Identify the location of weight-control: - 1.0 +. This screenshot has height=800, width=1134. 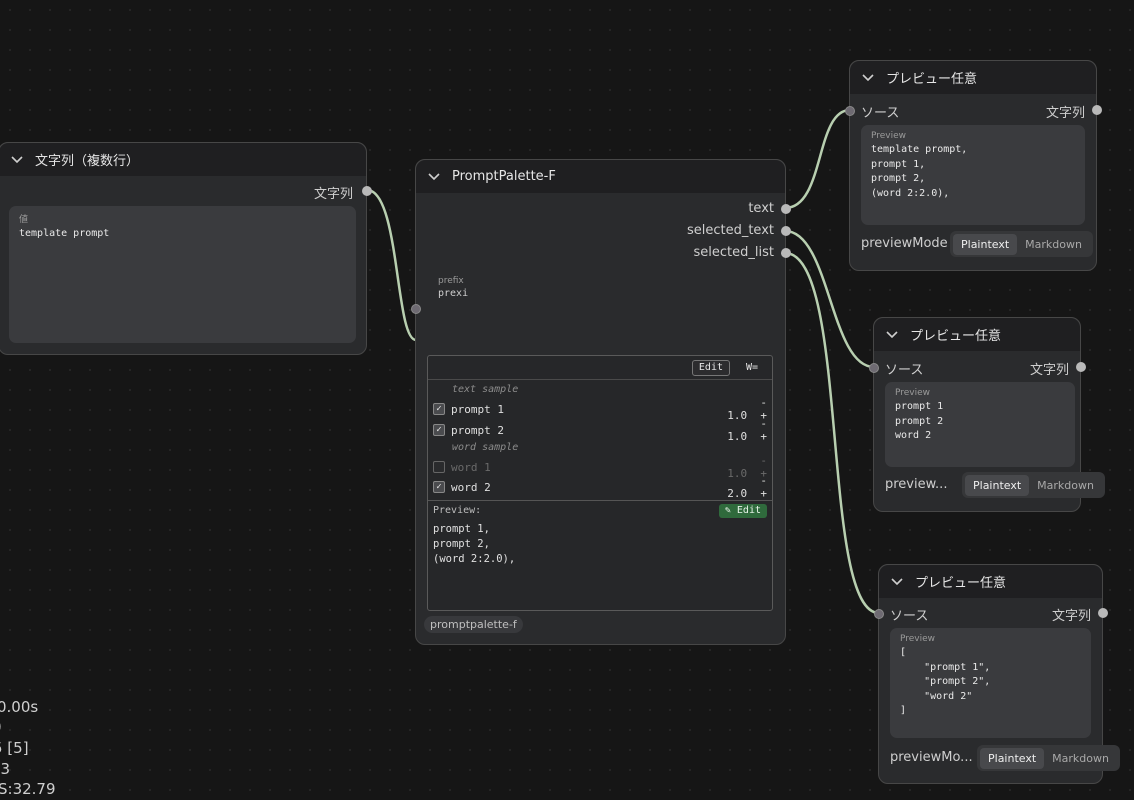
(737, 430).